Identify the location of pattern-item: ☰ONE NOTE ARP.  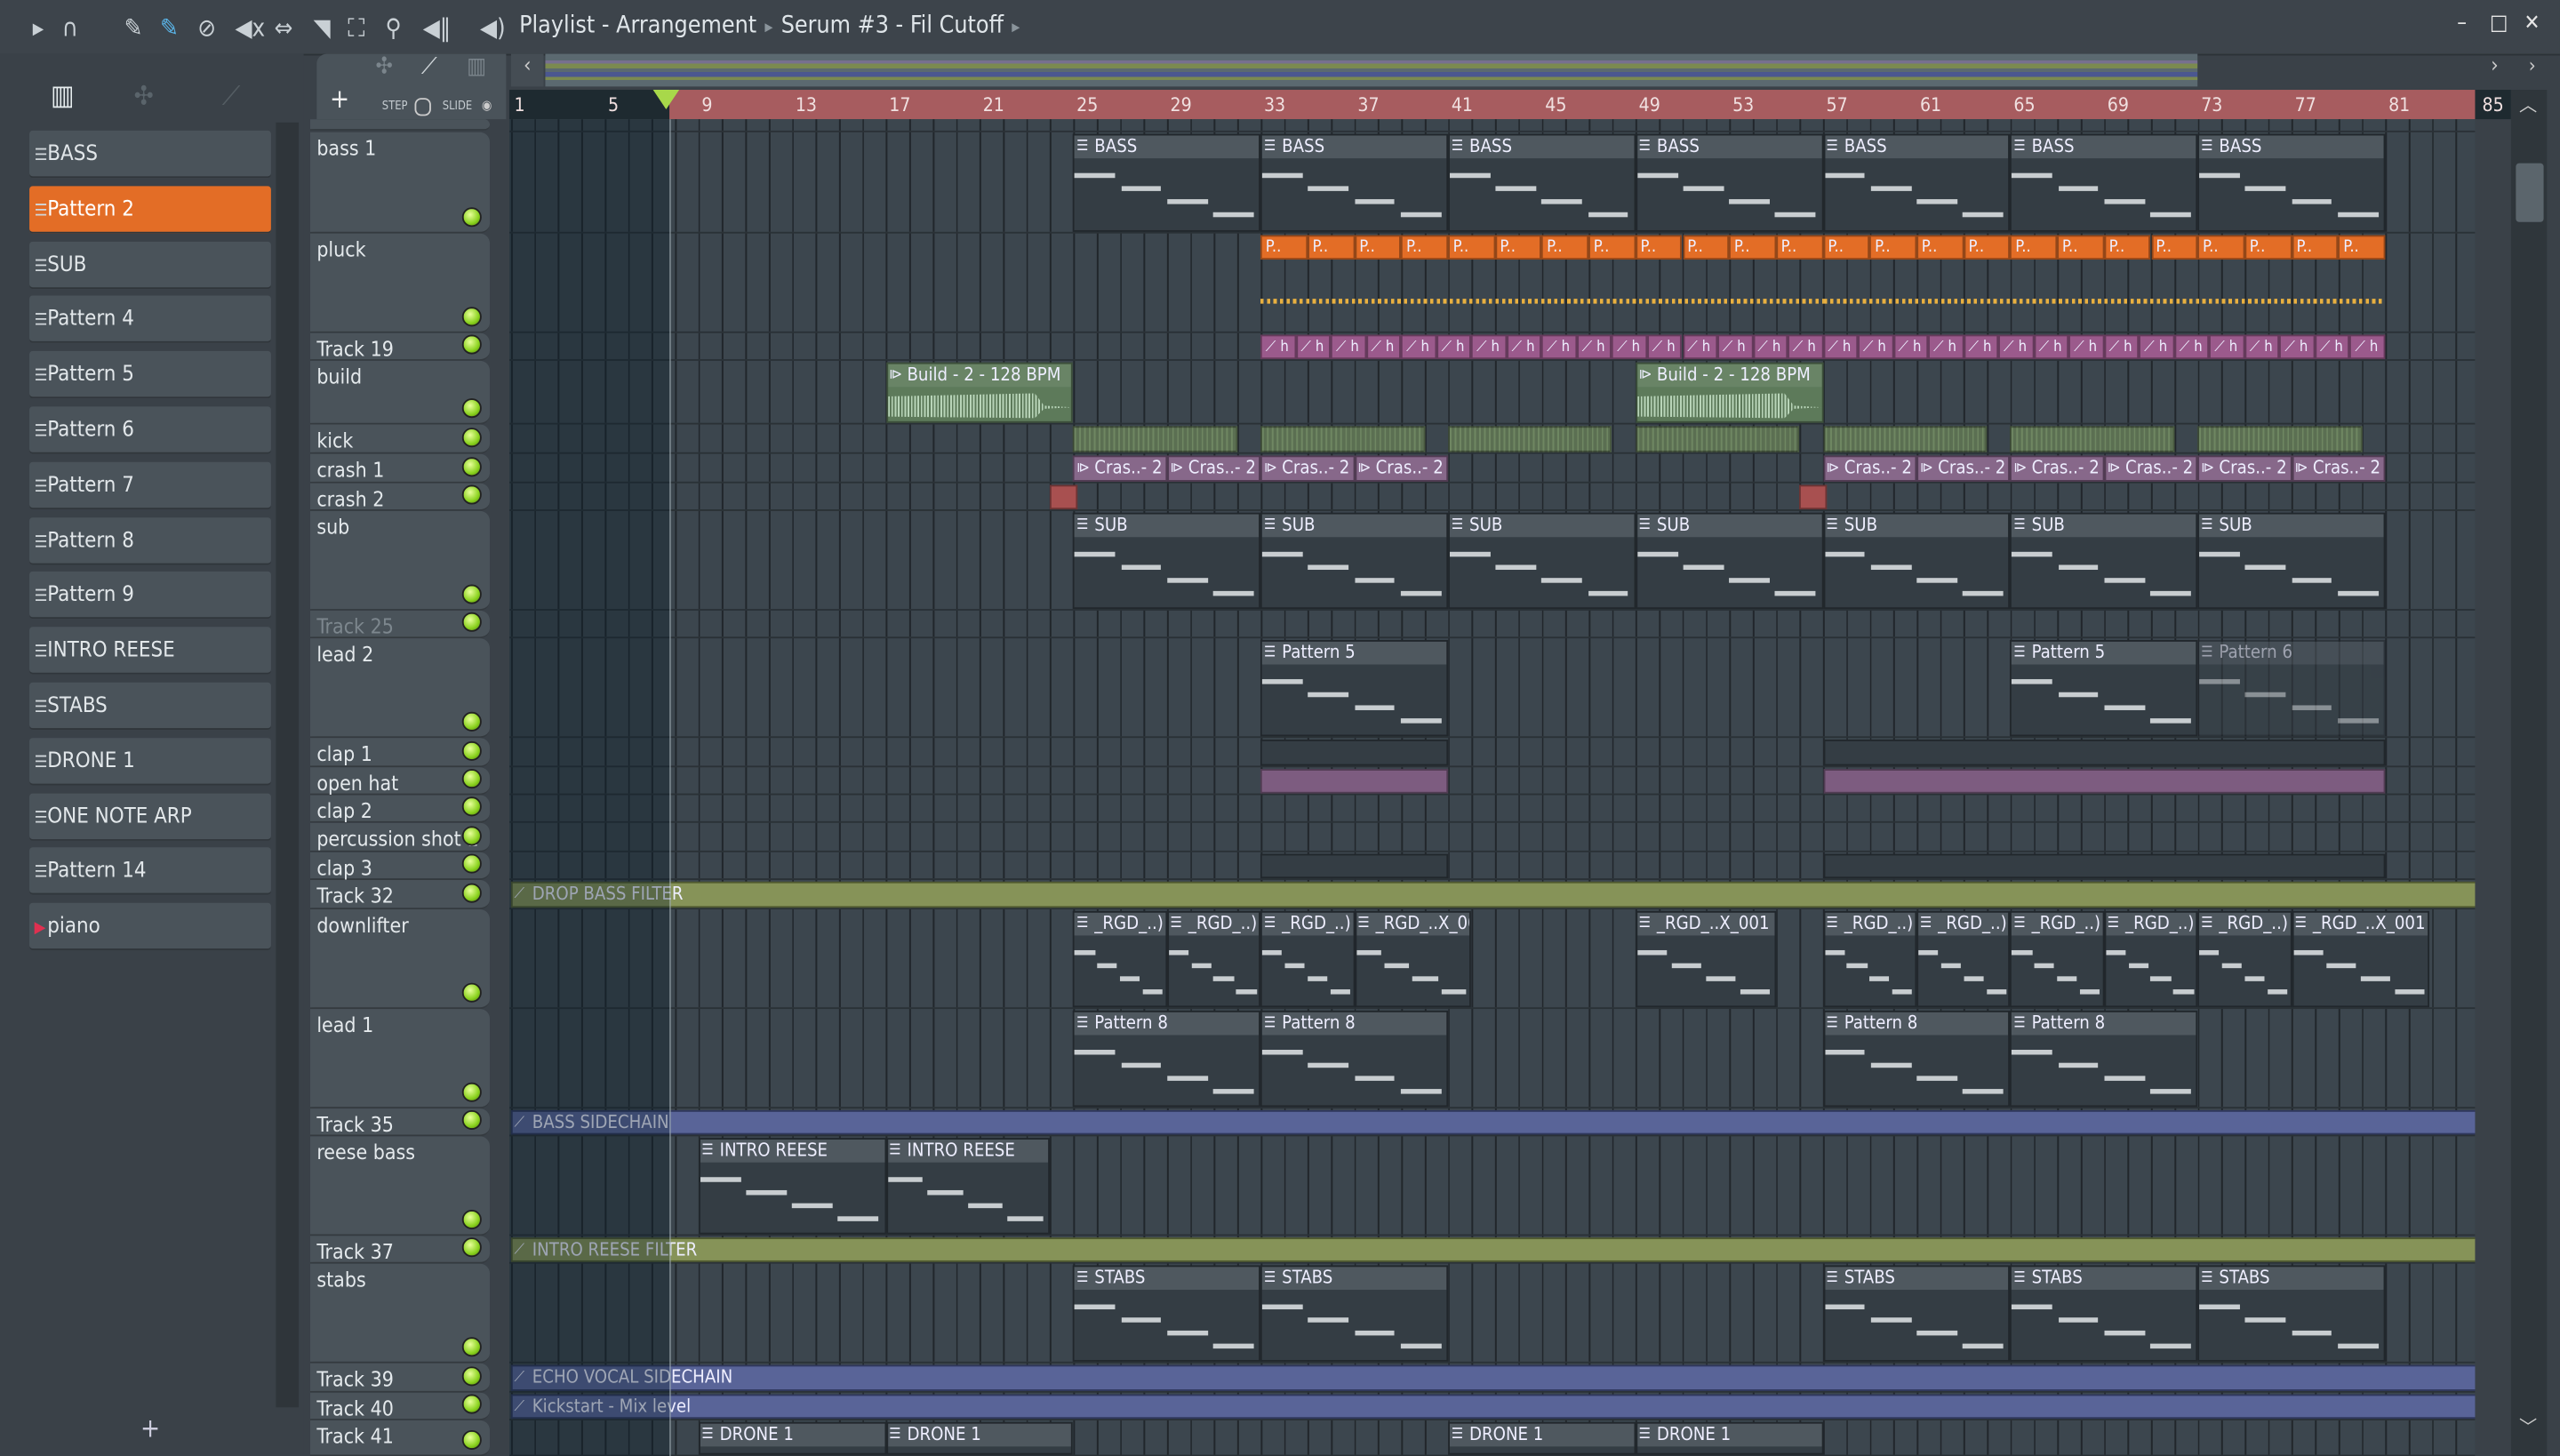
(150, 816).